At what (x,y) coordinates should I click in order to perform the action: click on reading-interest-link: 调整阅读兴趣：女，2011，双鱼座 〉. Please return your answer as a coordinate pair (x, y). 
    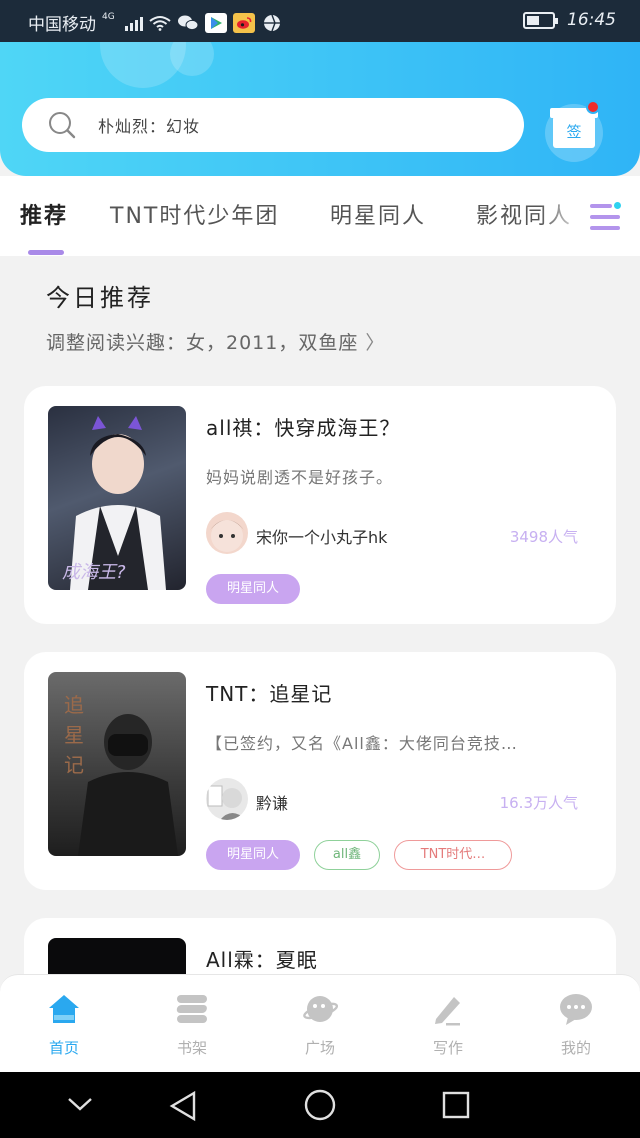
    Looking at the image, I should click on (215, 341).